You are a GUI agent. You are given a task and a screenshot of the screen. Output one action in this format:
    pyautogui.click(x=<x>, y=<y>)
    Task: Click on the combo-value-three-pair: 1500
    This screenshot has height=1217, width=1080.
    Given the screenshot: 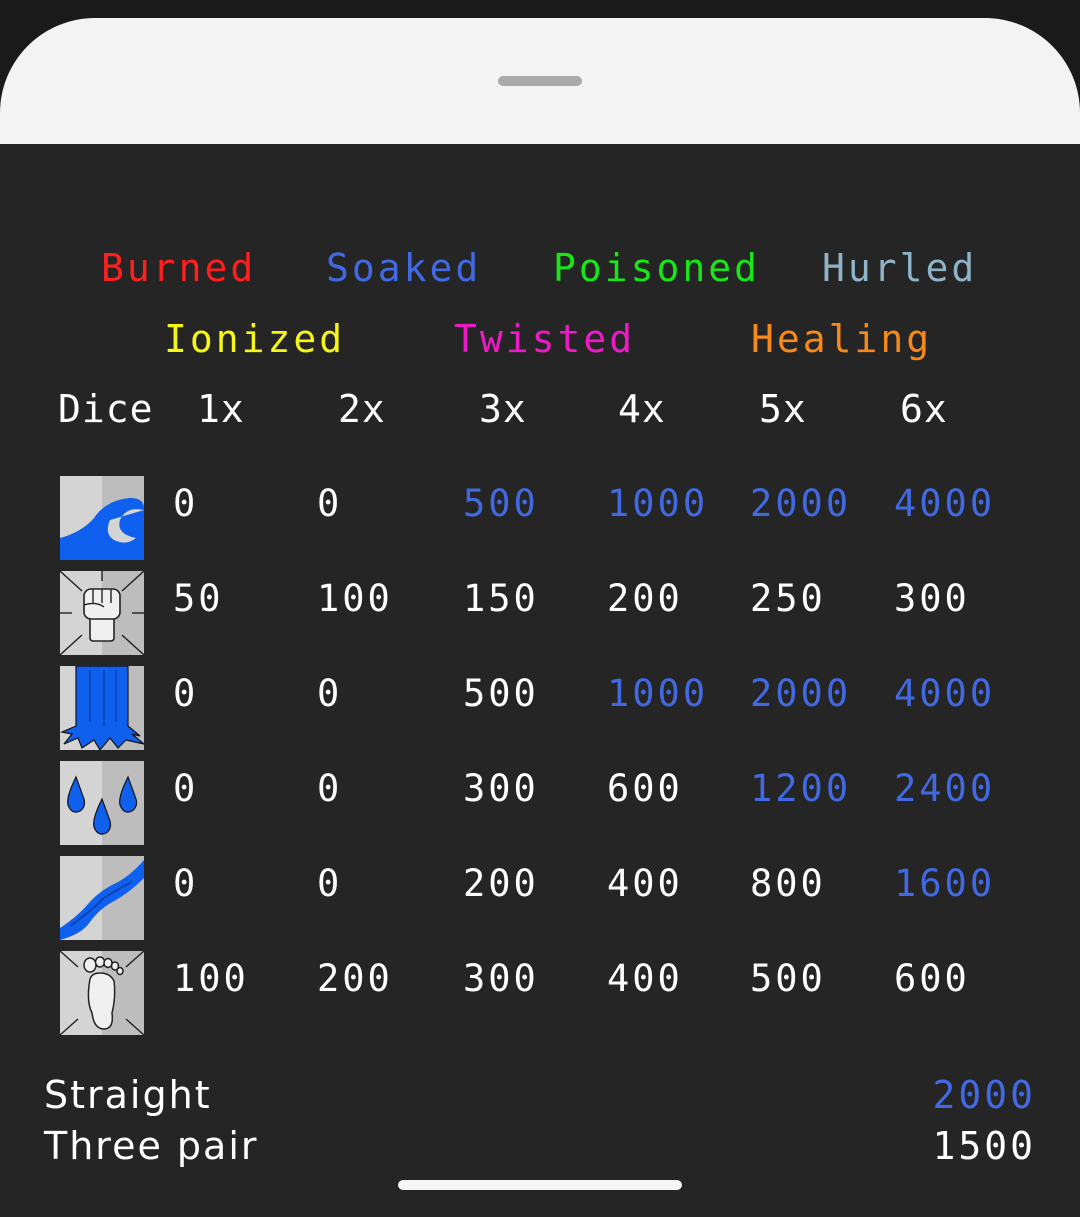 What is the action you would take?
    pyautogui.click(x=984, y=1146)
    